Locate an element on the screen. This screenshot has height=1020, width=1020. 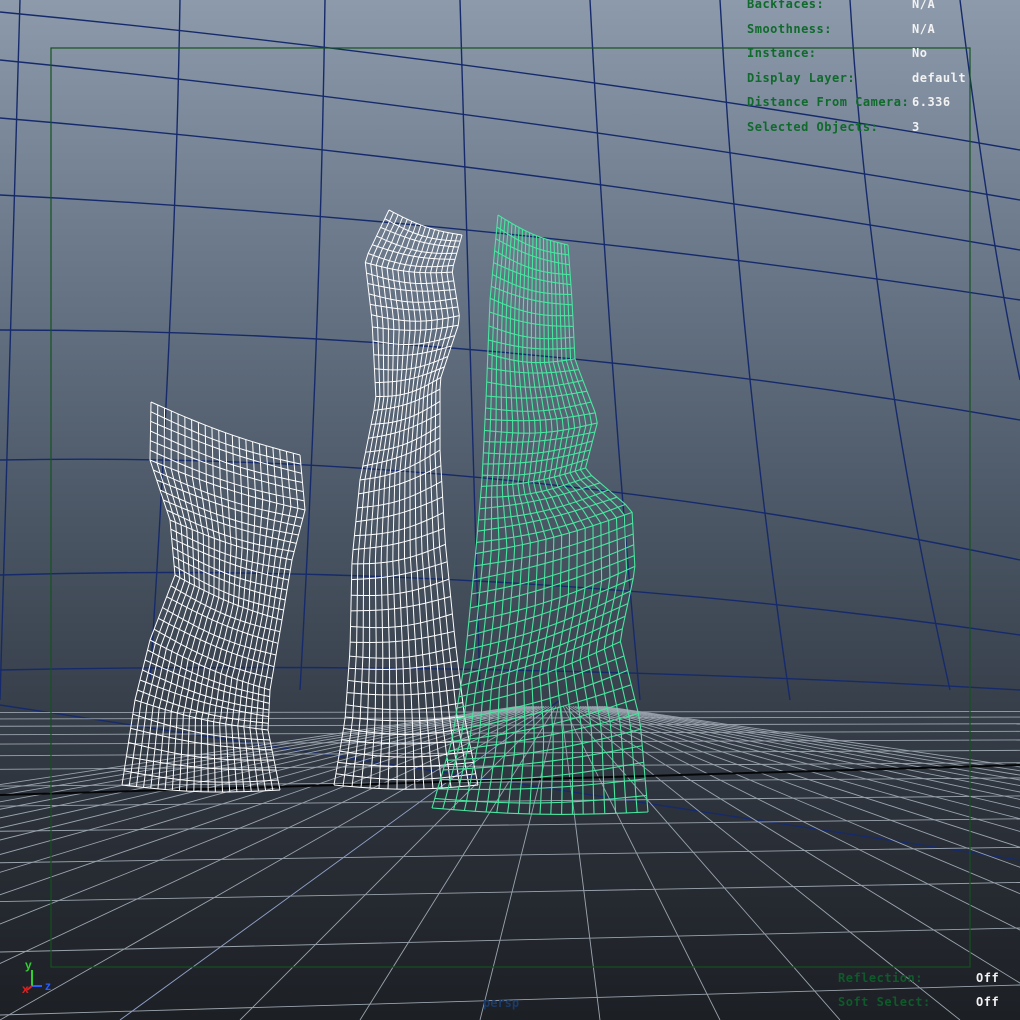
hud-backfaces-value: N/A is located at coordinates (924, 5).